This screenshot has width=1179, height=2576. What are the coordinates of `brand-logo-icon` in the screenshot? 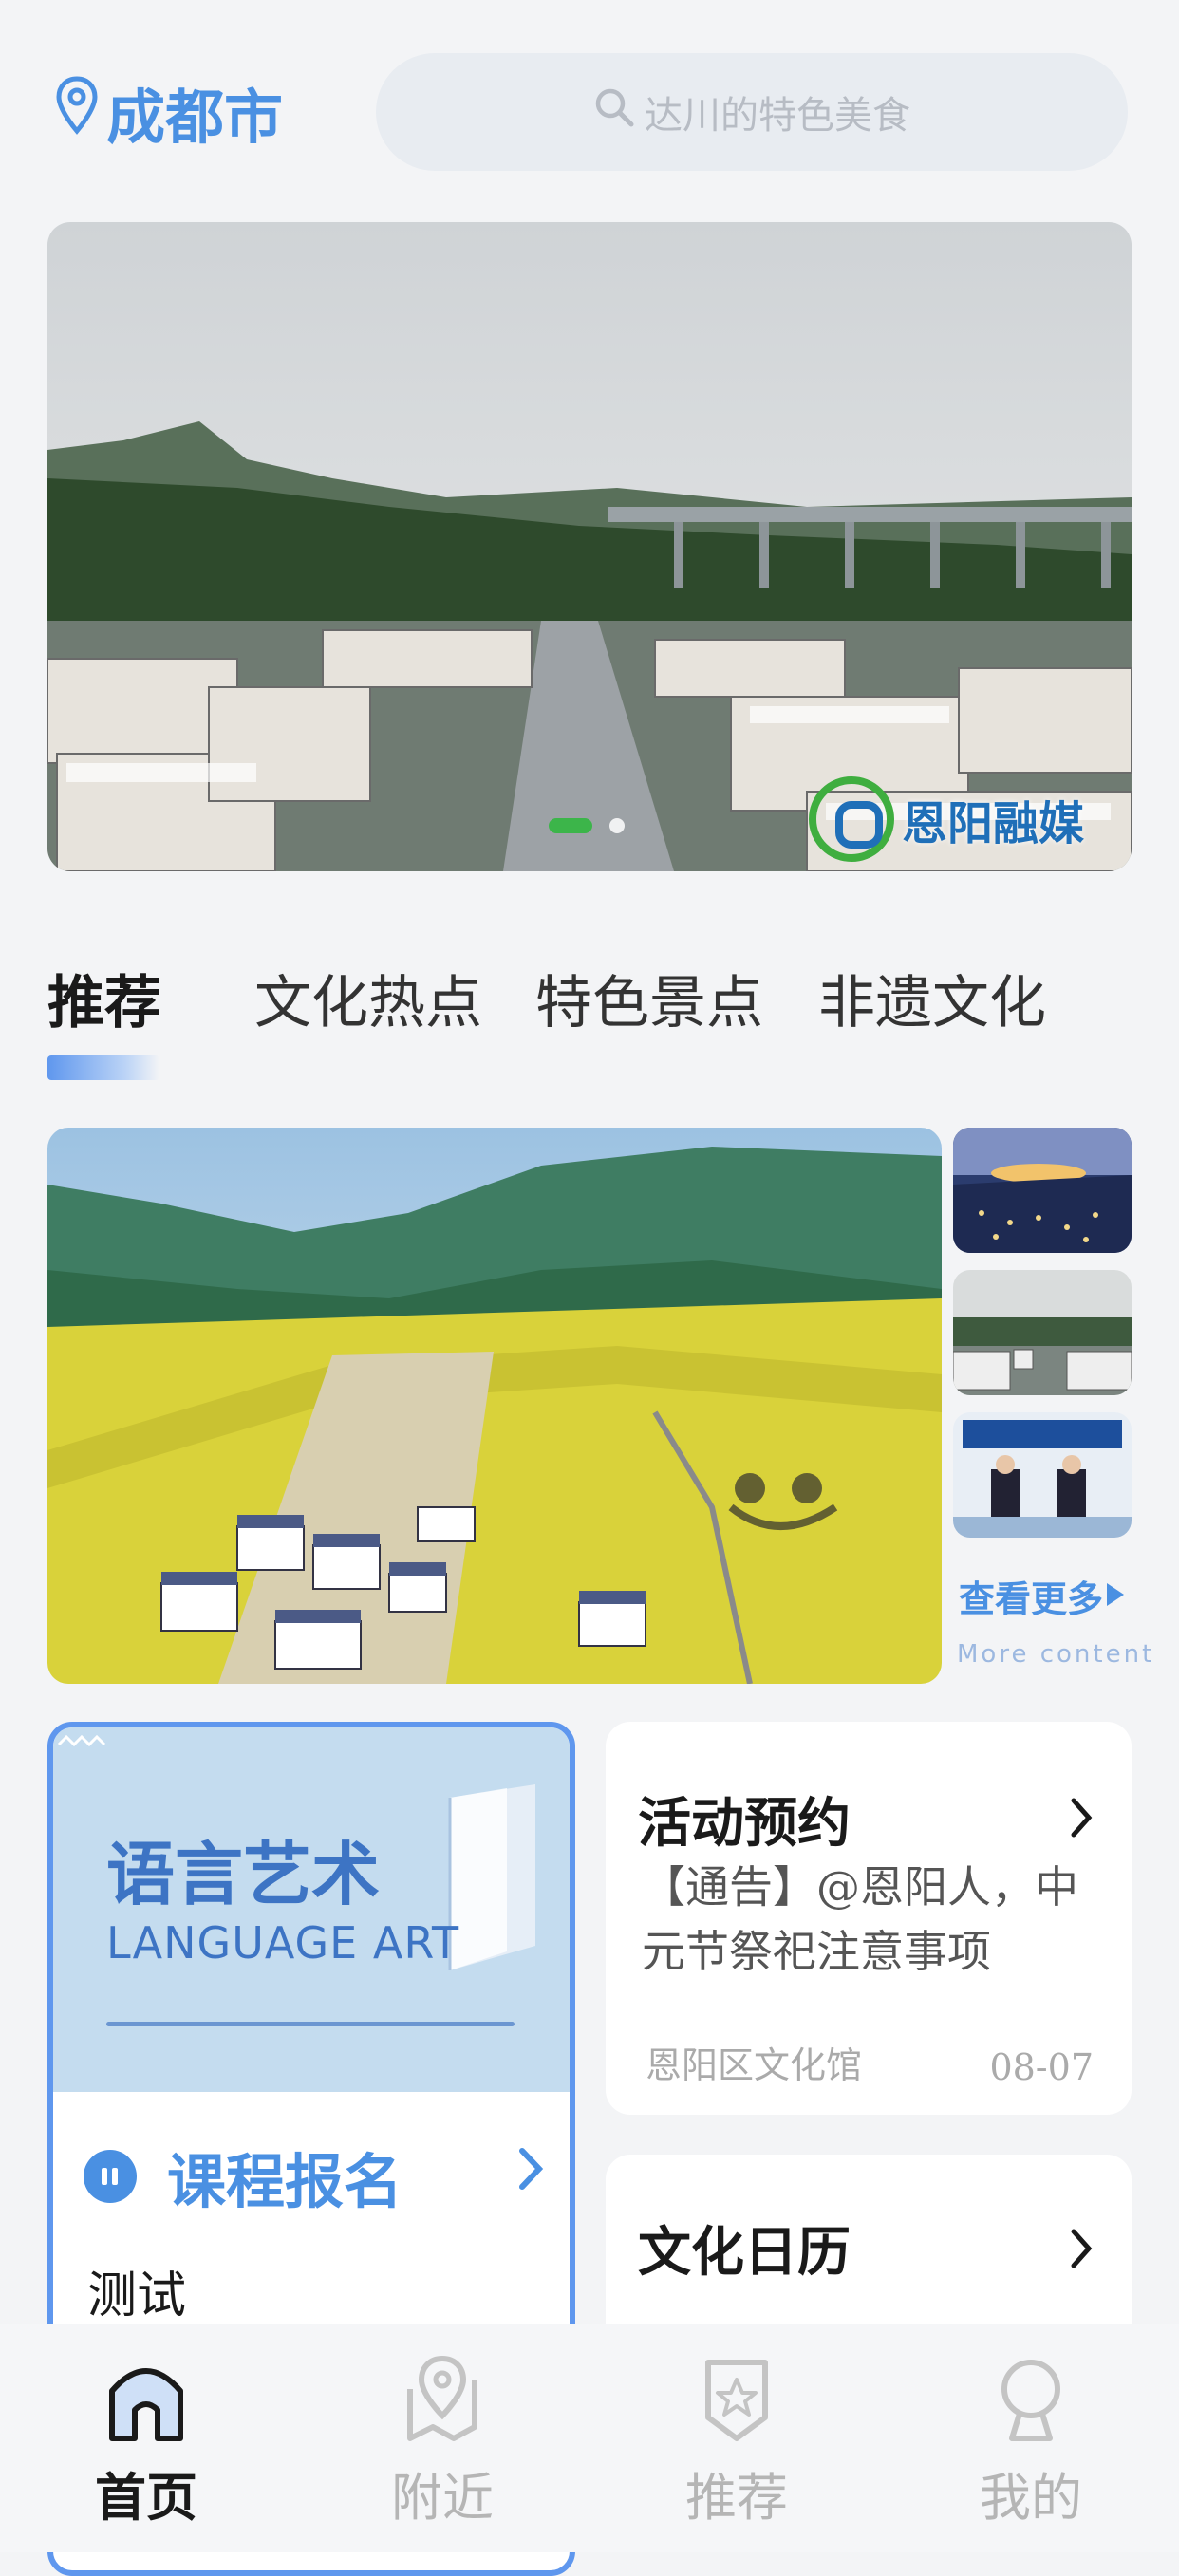 It's located at (851, 819).